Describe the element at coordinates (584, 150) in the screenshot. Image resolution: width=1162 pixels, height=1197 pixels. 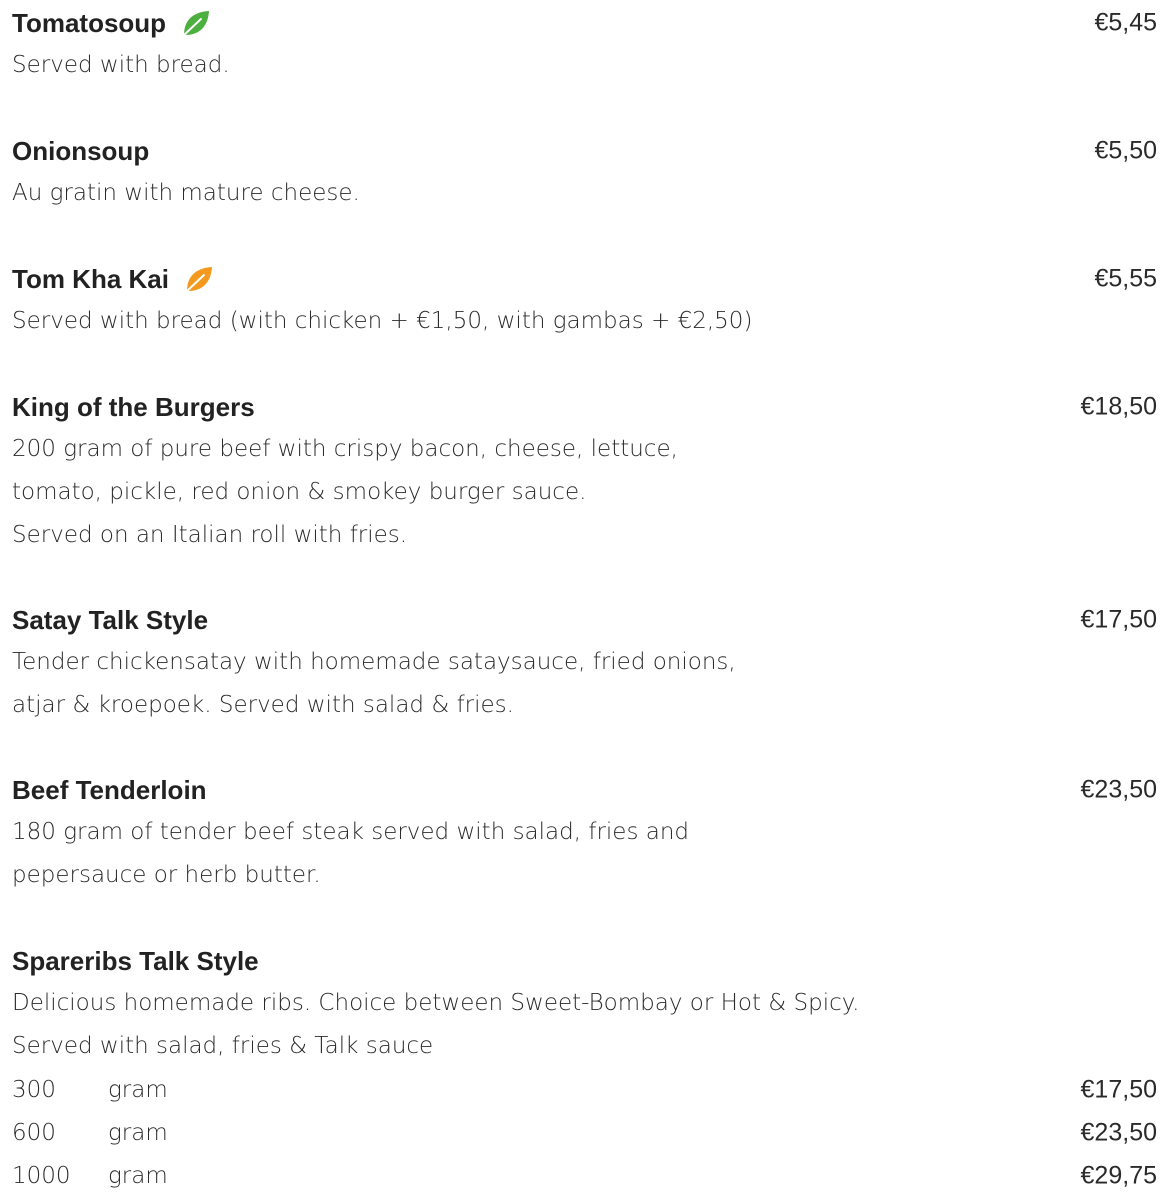
I see `menu-item-header: Onionsoup €5,50` at that location.